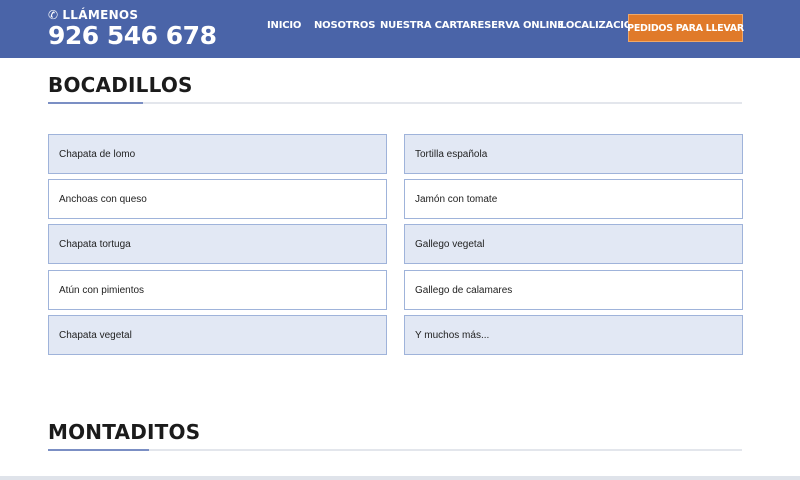 Image resolution: width=800 pixels, height=480 pixels. I want to click on menu-item: Anchoas con queso, so click(217, 199).